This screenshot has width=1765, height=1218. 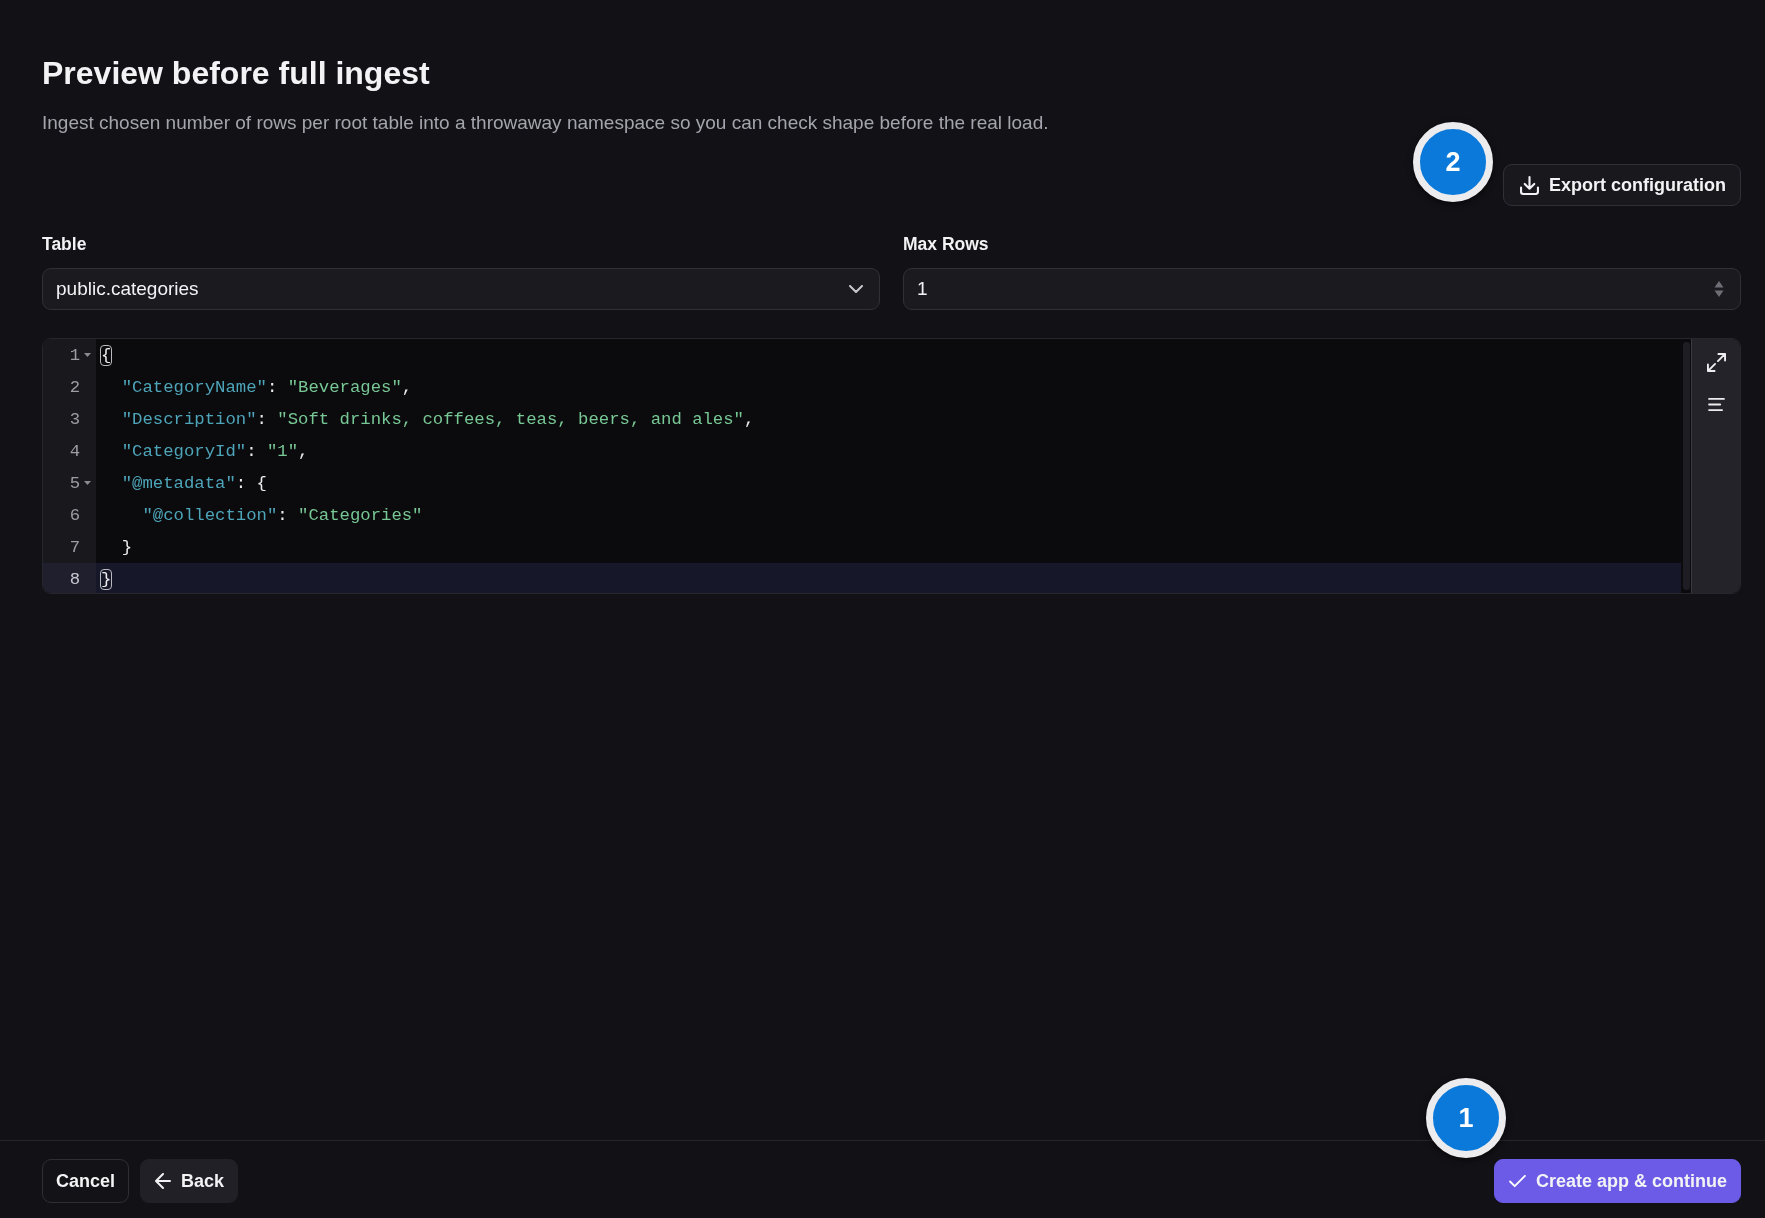 What do you see at coordinates (1716, 362) in the screenshot?
I see `expand-icon` at bounding box center [1716, 362].